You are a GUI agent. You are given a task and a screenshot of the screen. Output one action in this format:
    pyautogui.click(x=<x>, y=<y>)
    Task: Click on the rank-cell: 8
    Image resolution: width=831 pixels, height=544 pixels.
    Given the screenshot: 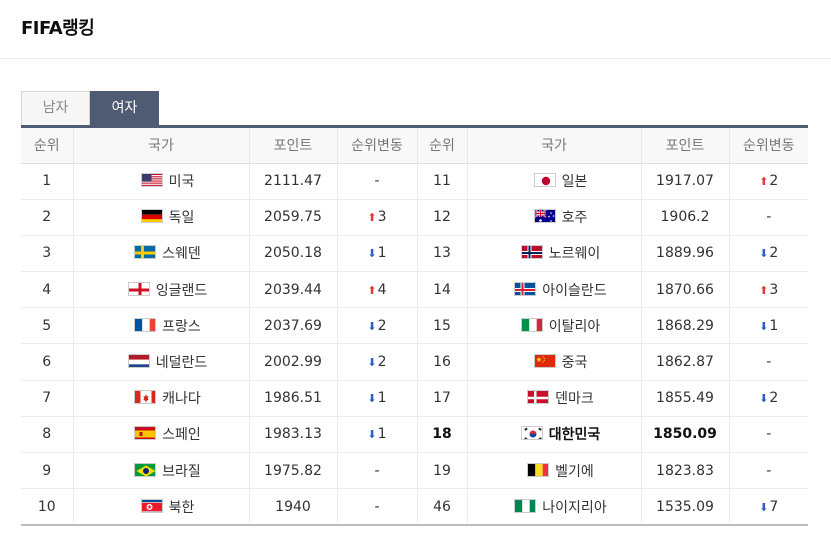 What is the action you would take?
    pyautogui.click(x=47, y=435)
    